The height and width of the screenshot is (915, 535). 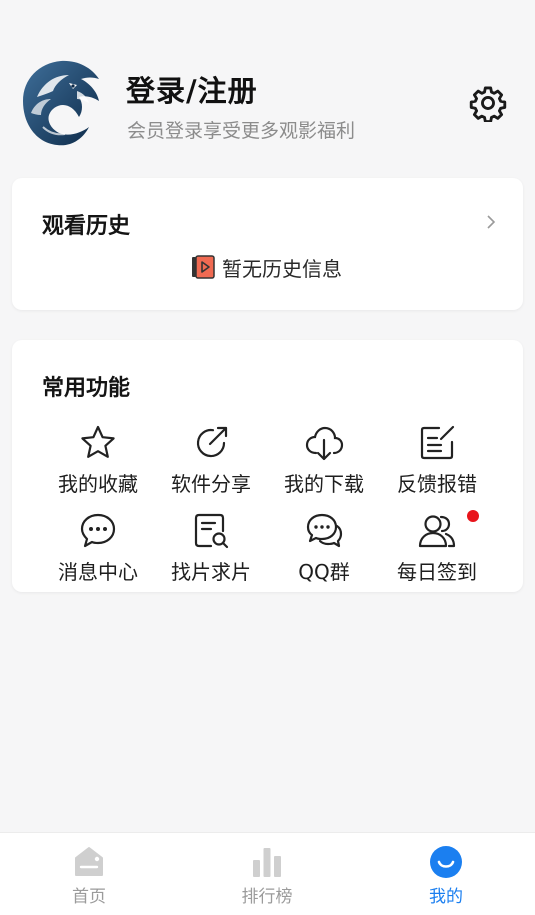 I want to click on message-center-item: 消息中心, so click(x=98, y=551).